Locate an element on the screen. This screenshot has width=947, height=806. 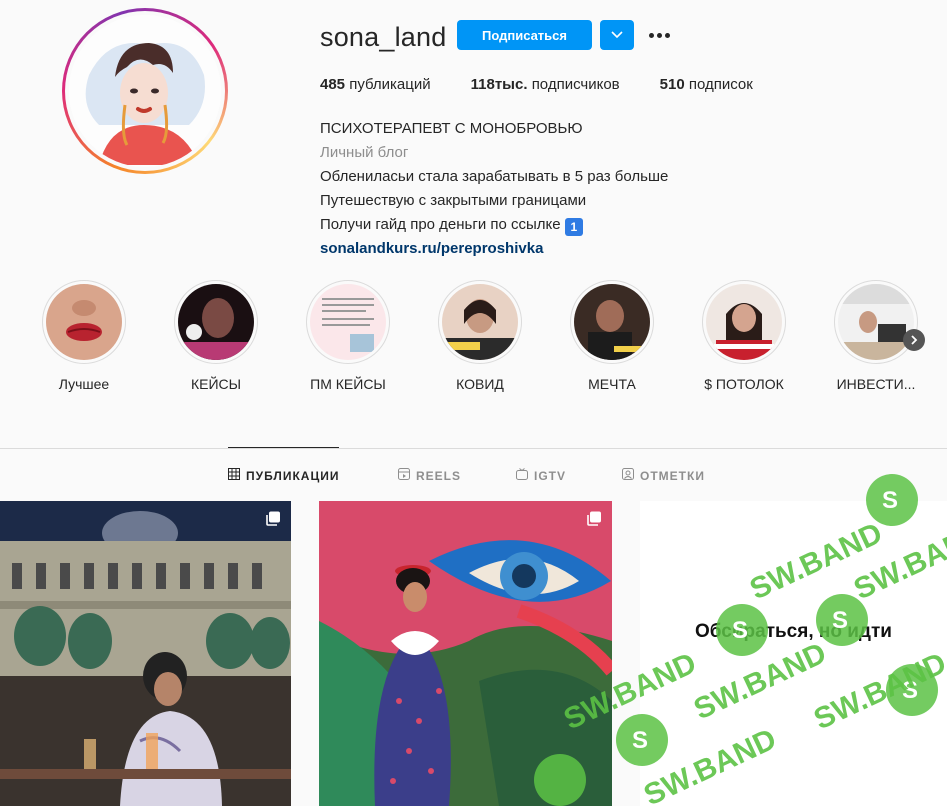
bio-category: Личный блог is located at coordinates (364, 152).